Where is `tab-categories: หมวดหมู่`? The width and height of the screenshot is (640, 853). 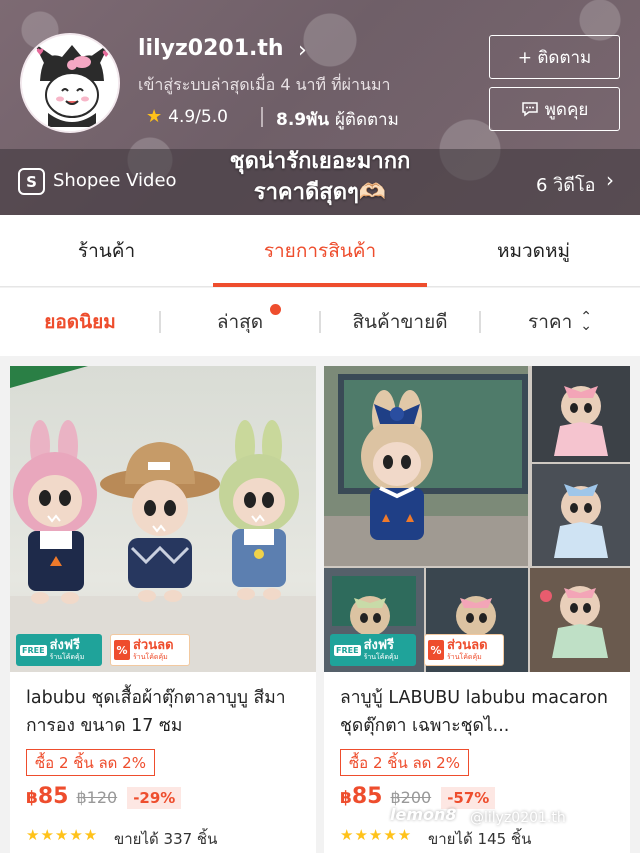
tab-categories: หมวดหมู่ is located at coordinates (533, 251).